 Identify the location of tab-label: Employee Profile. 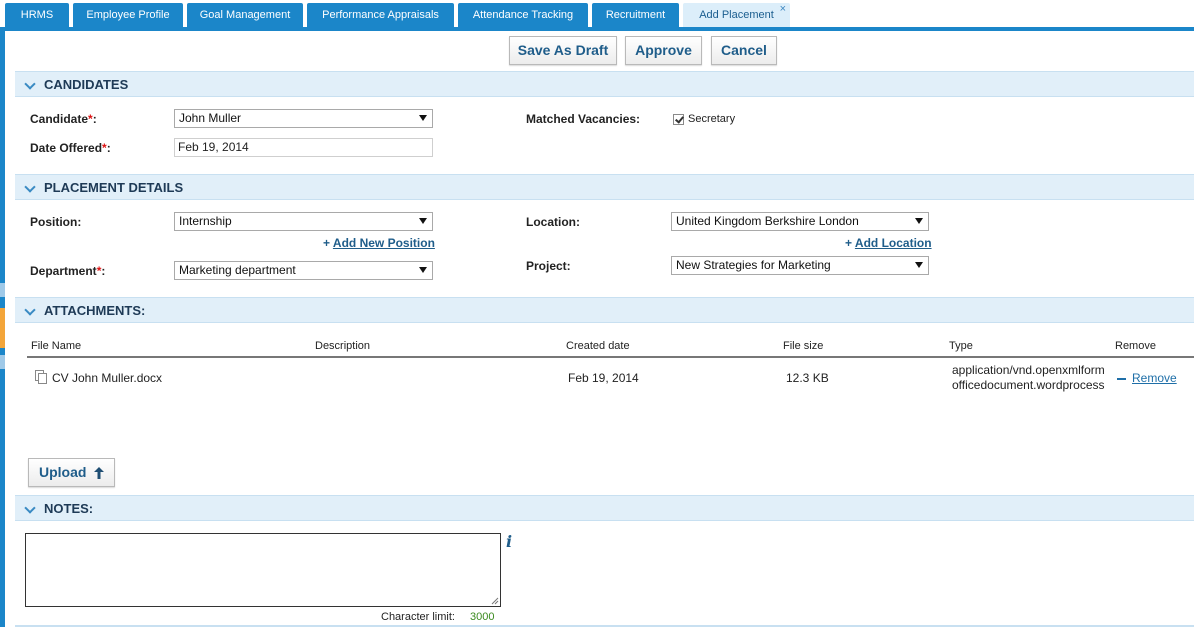
(128, 15).